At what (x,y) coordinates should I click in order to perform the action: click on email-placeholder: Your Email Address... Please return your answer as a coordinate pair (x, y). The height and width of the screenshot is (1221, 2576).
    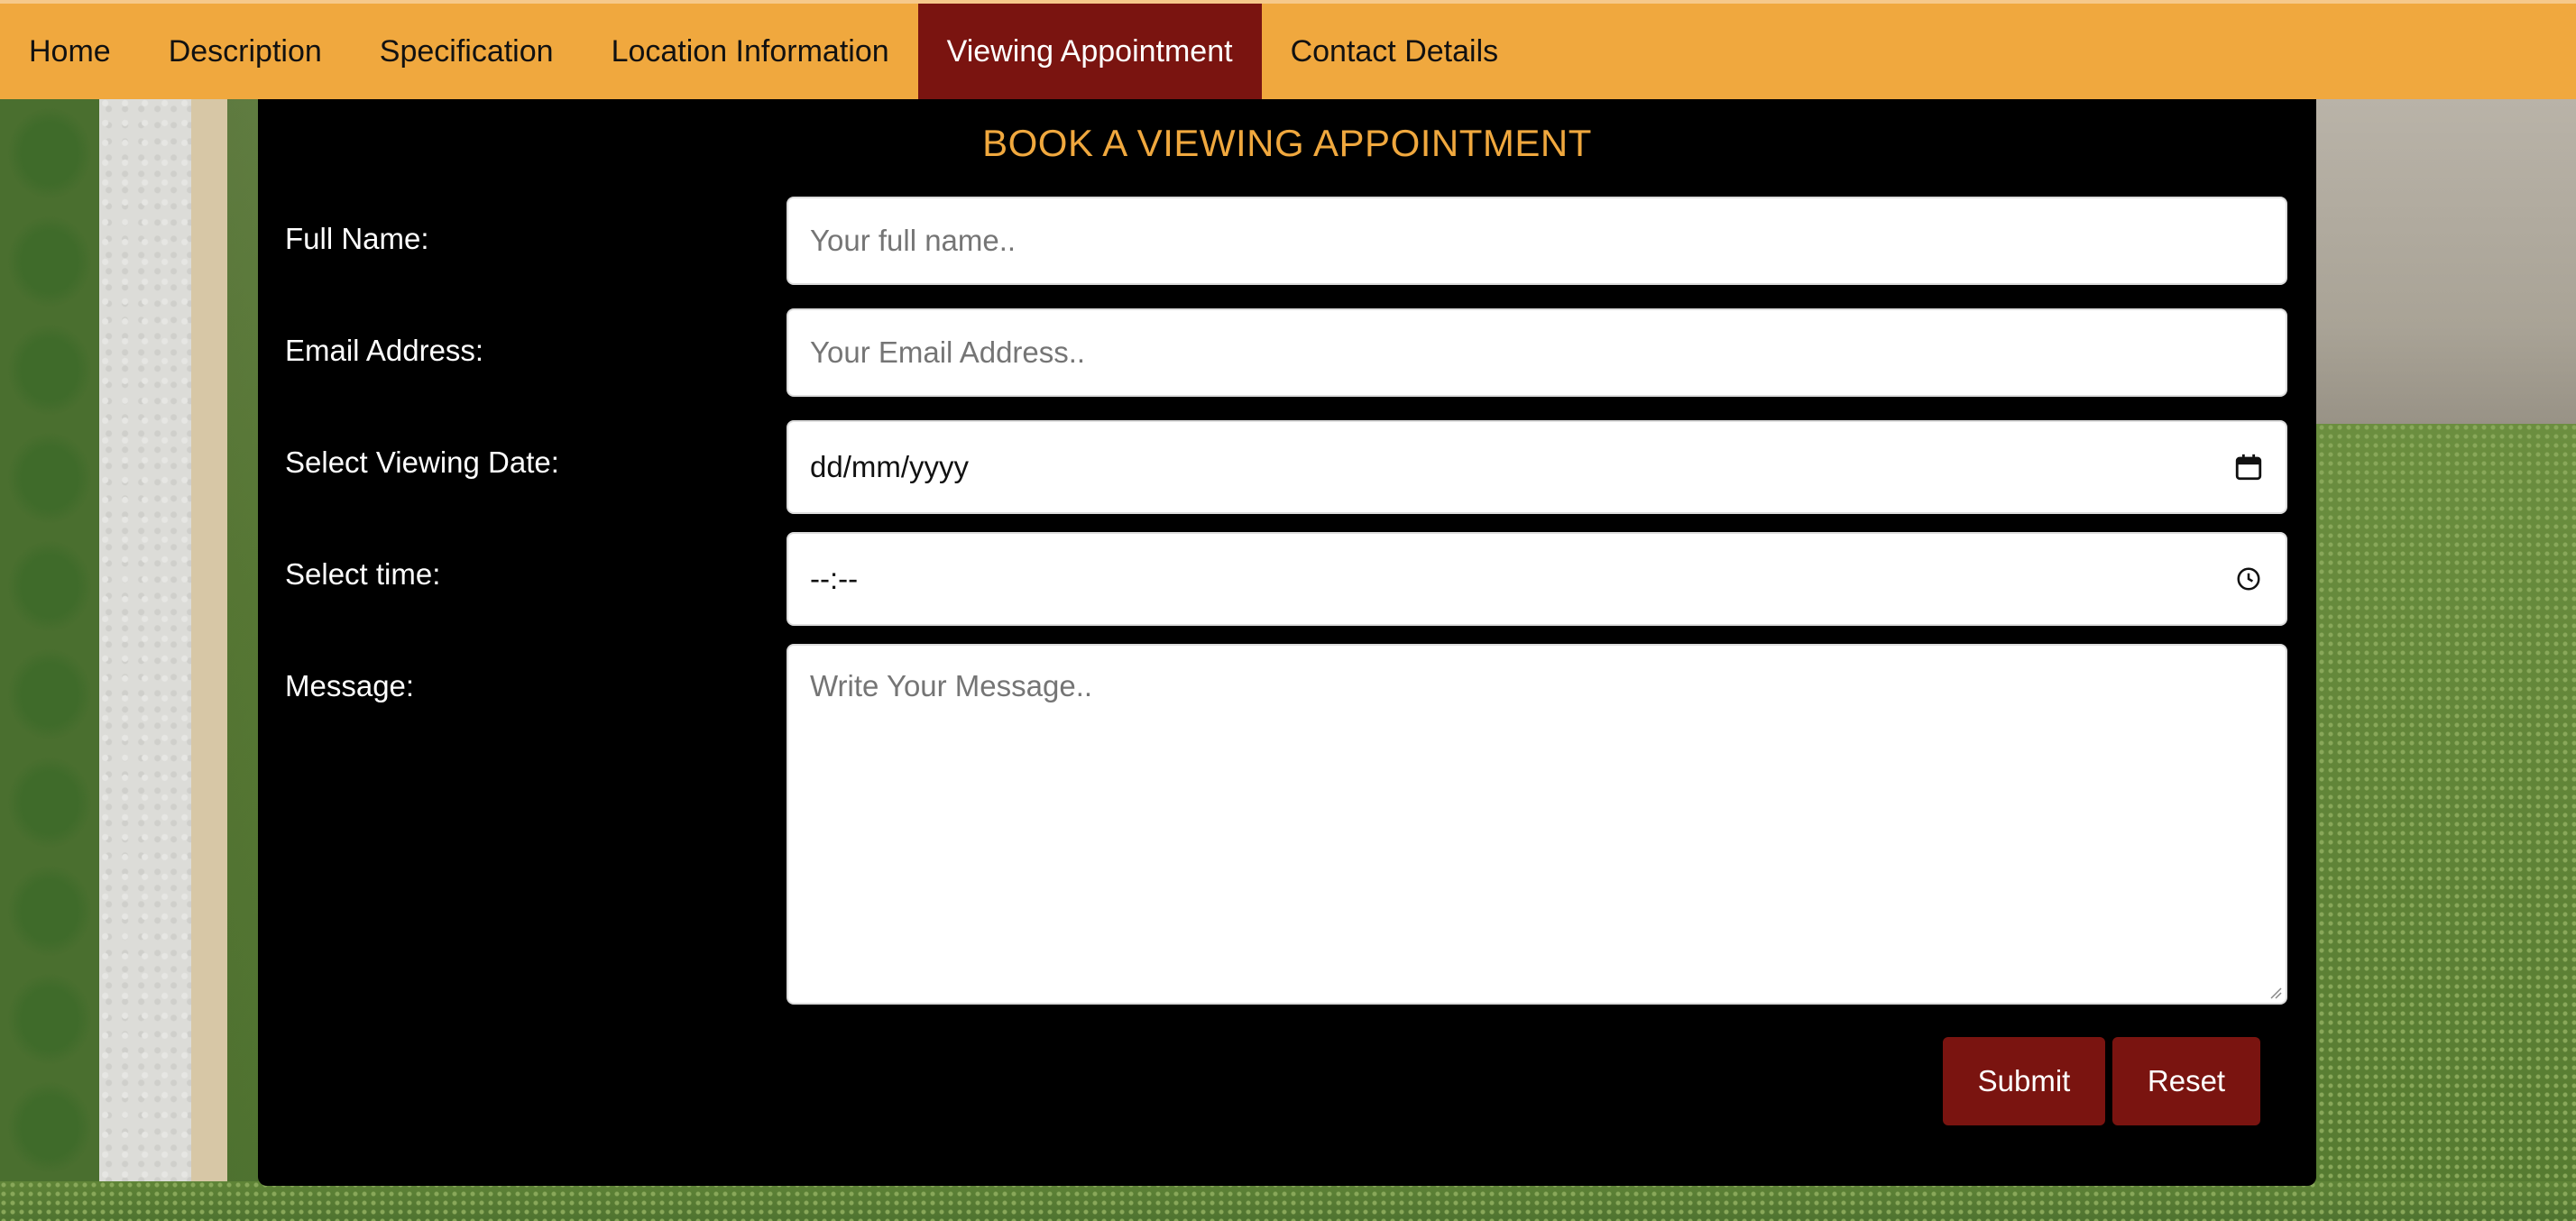
    Looking at the image, I should click on (948, 352).